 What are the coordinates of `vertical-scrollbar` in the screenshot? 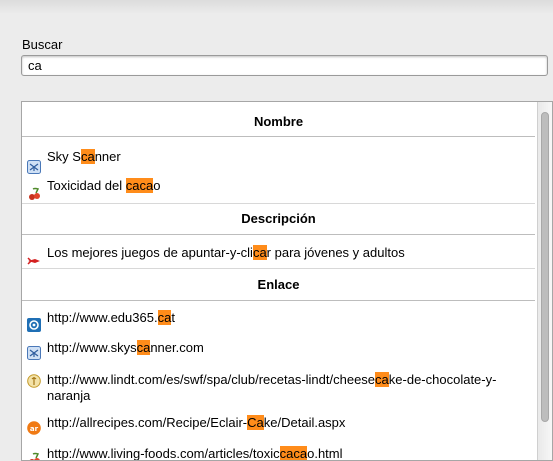 It's located at (544, 281).